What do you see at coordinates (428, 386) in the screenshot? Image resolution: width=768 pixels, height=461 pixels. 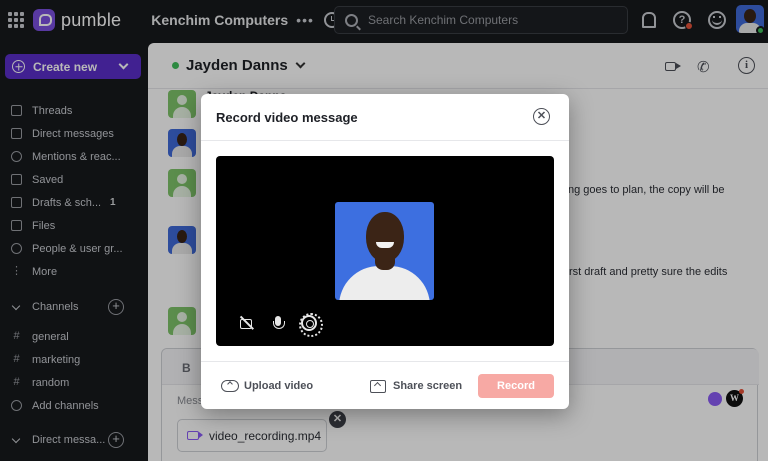 I see `share-screen-label: Share screen` at bounding box center [428, 386].